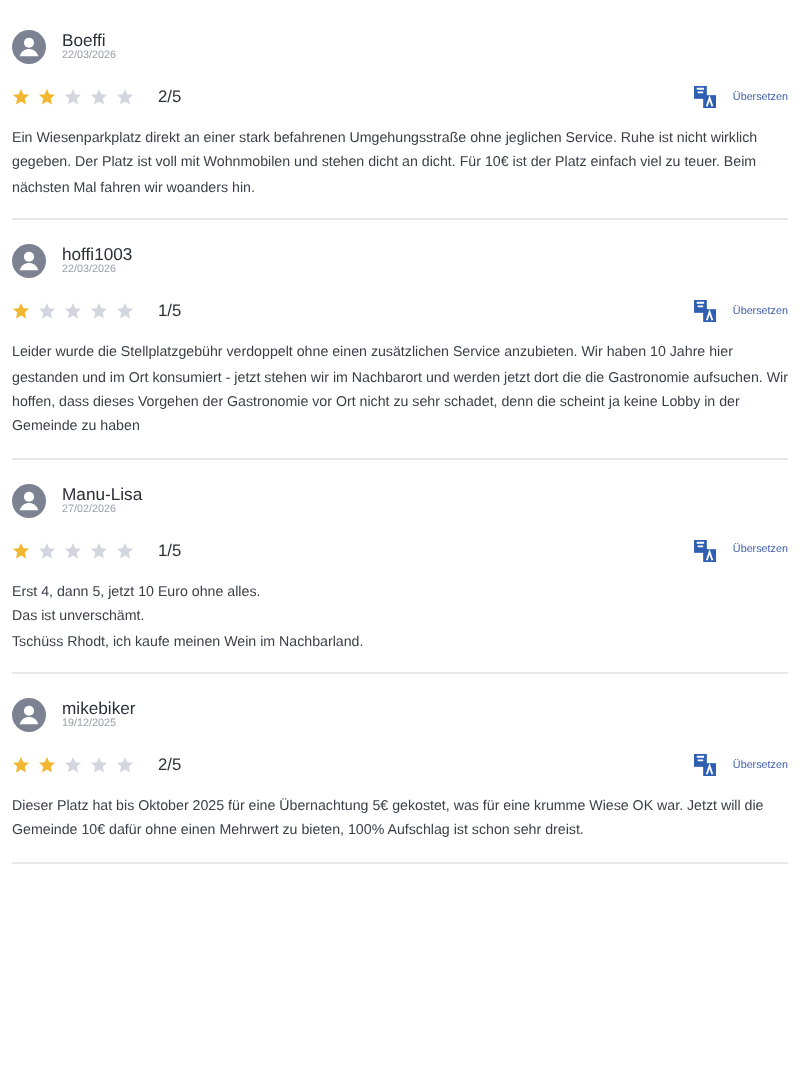  Describe the element at coordinates (102, 493) in the screenshot. I see `author-name: Manu-Lisa` at that location.